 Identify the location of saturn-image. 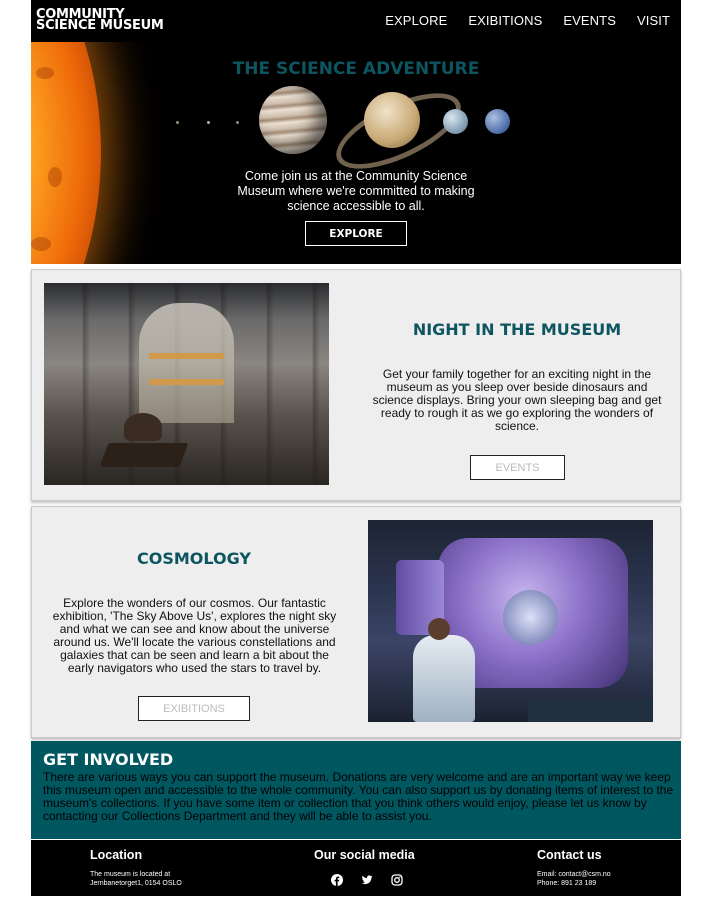
(392, 120).